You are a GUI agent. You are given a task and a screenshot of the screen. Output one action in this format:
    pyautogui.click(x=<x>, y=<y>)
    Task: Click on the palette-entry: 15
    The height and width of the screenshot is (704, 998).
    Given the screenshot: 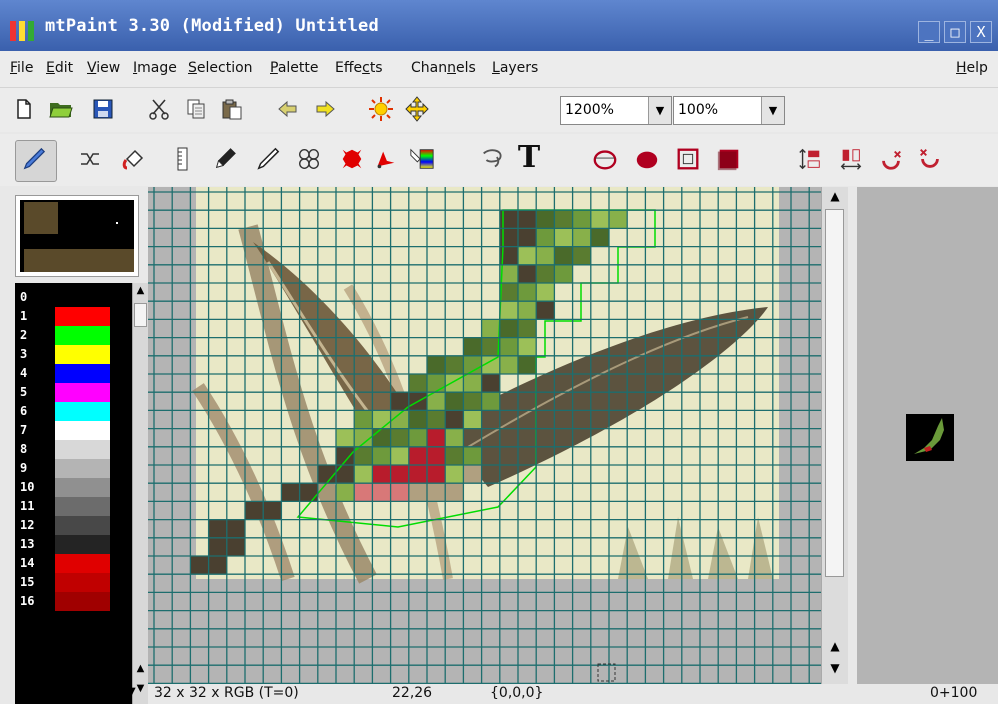 What is the action you would take?
    pyautogui.click(x=73, y=582)
    